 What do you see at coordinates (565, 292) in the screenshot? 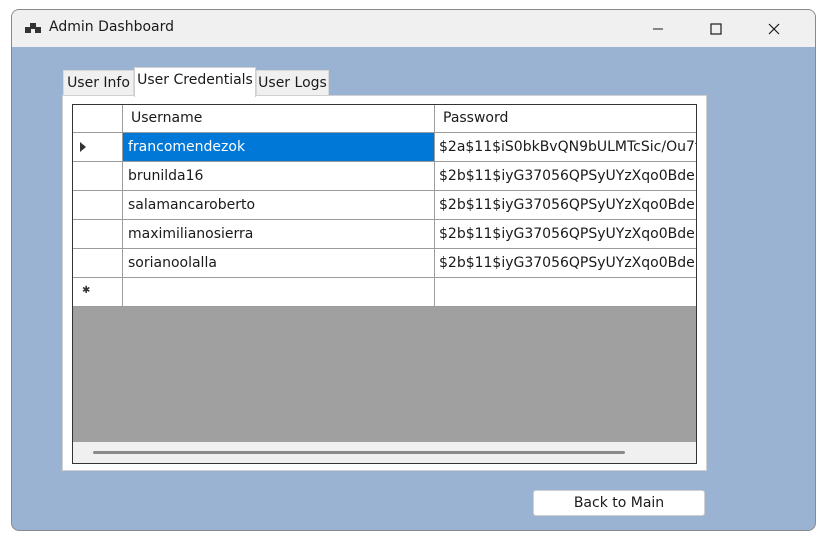
I see `new-password-cell` at bounding box center [565, 292].